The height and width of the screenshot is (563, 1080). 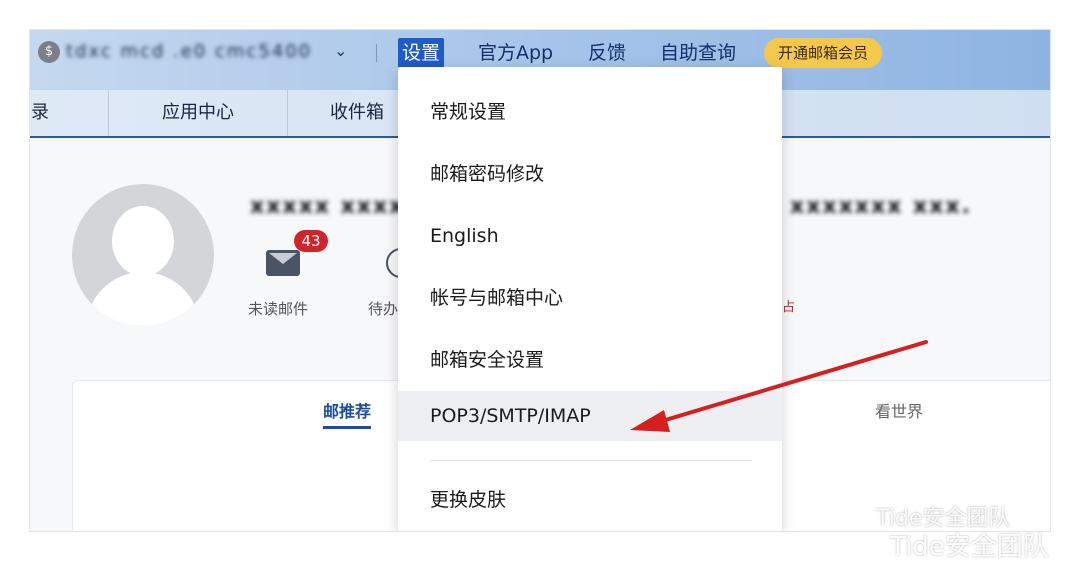 What do you see at coordinates (383, 308) in the screenshot?
I see `todo-label: 待办` at bounding box center [383, 308].